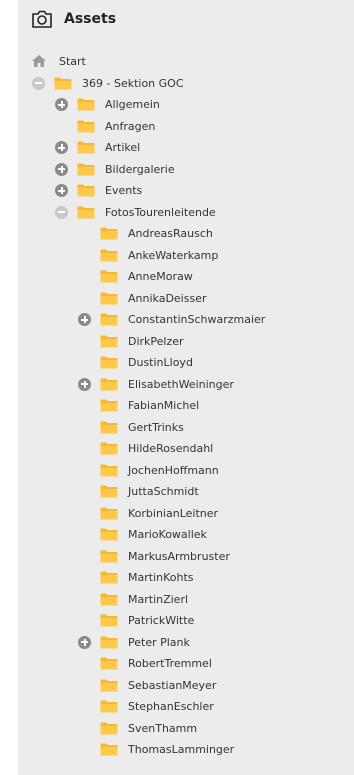 This screenshot has height=775, width=354. What do you see at coordinates (39, 61) in the screenshot?
I see `home-icon` at bounding box center [39, 61].